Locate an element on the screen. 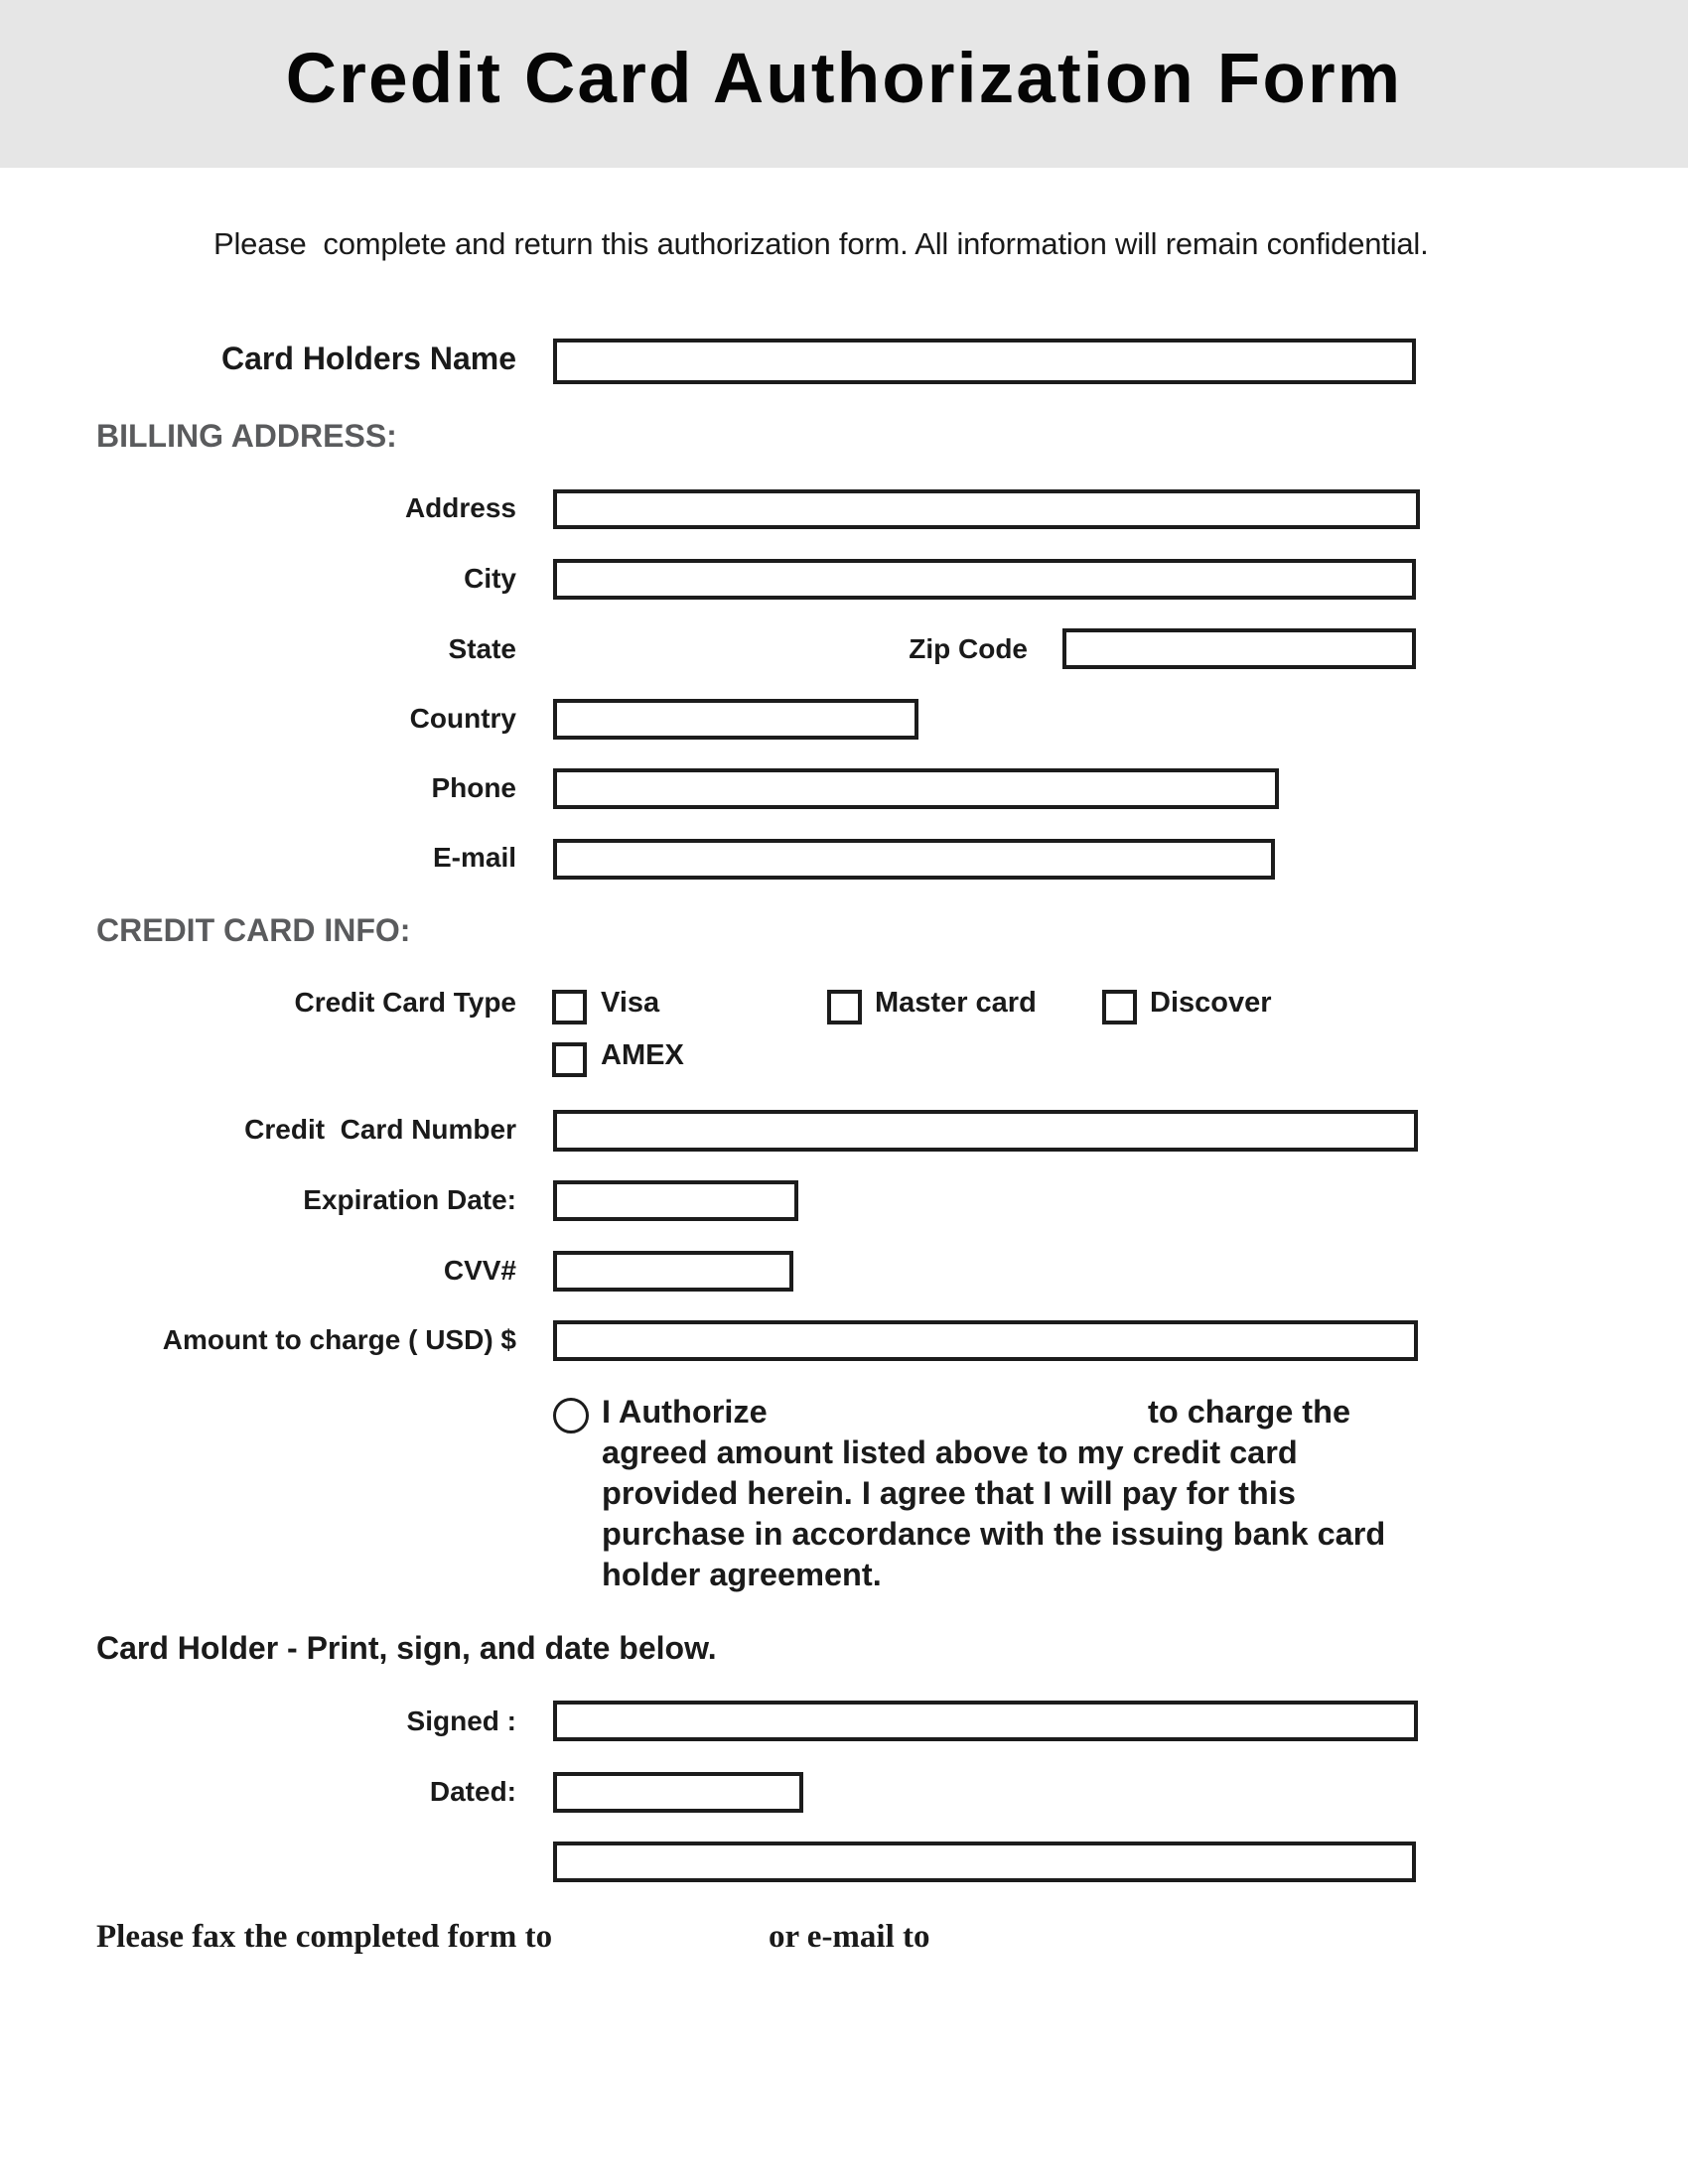 This screenshot has width=1688, height=2184. visa-checkbox is located at coordinates (569, 1007).